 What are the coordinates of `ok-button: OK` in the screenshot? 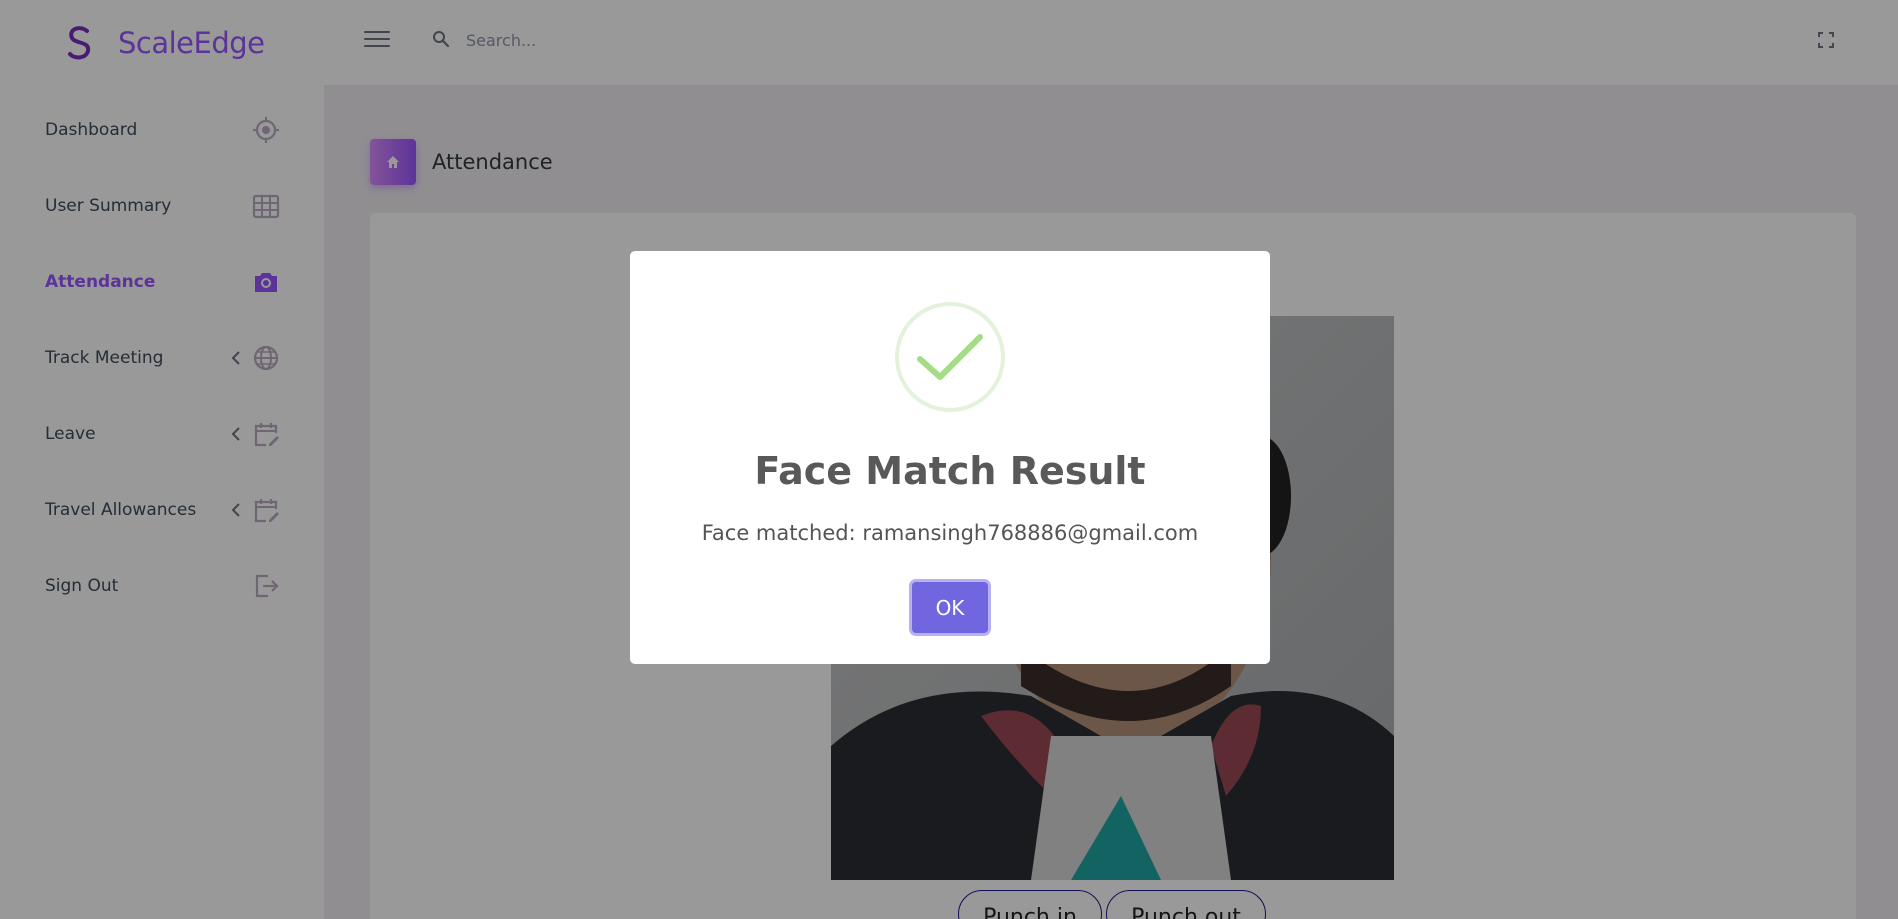 It's located at (950, 607).